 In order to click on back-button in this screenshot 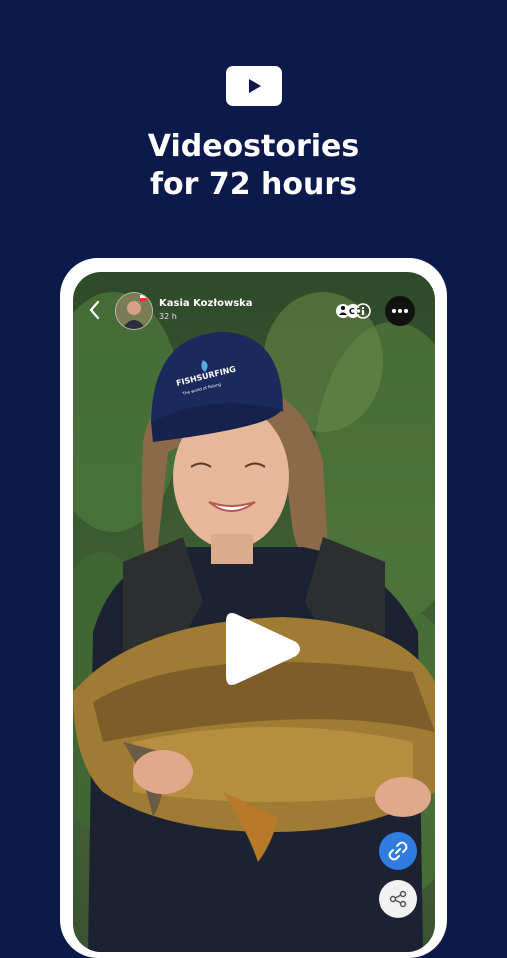, I will do `click(95, 310)`.